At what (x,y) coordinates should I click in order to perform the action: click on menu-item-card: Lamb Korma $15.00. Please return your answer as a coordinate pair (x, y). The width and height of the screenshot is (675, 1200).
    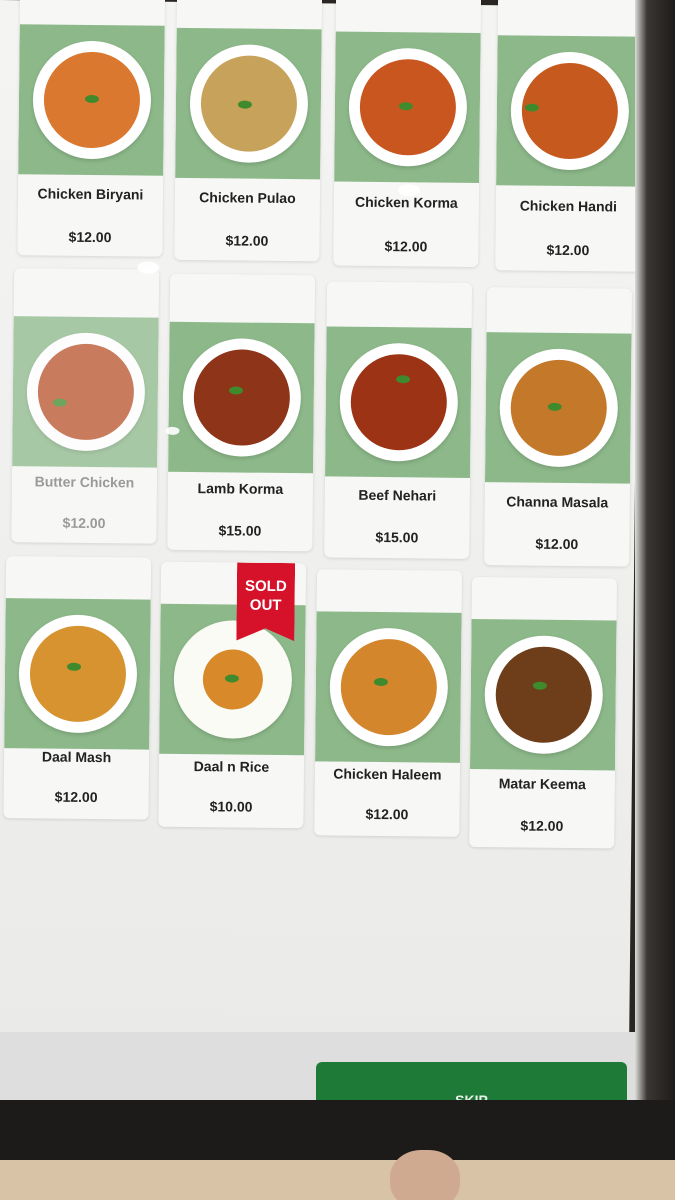
    Looking at the image, I should click on (241, 412).